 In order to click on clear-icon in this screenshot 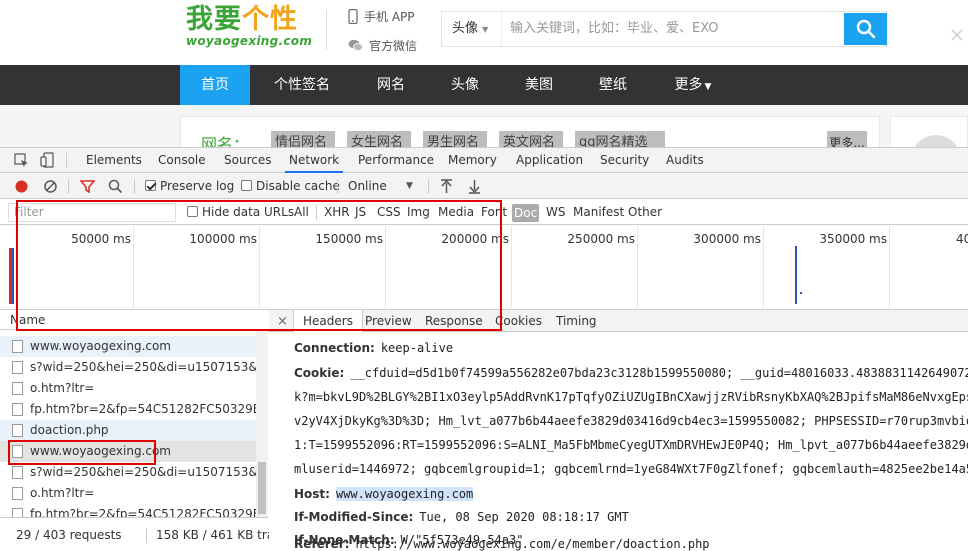, I will do `click(50, 186)`.